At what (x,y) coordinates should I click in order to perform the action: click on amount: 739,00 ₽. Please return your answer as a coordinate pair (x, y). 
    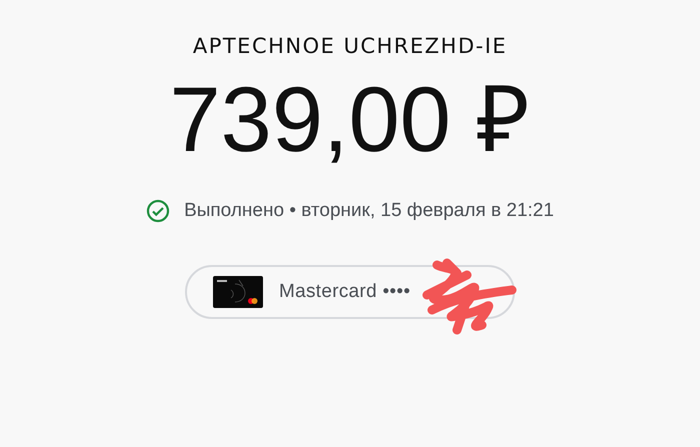
    Looking at the image, I should click on (350, 121).